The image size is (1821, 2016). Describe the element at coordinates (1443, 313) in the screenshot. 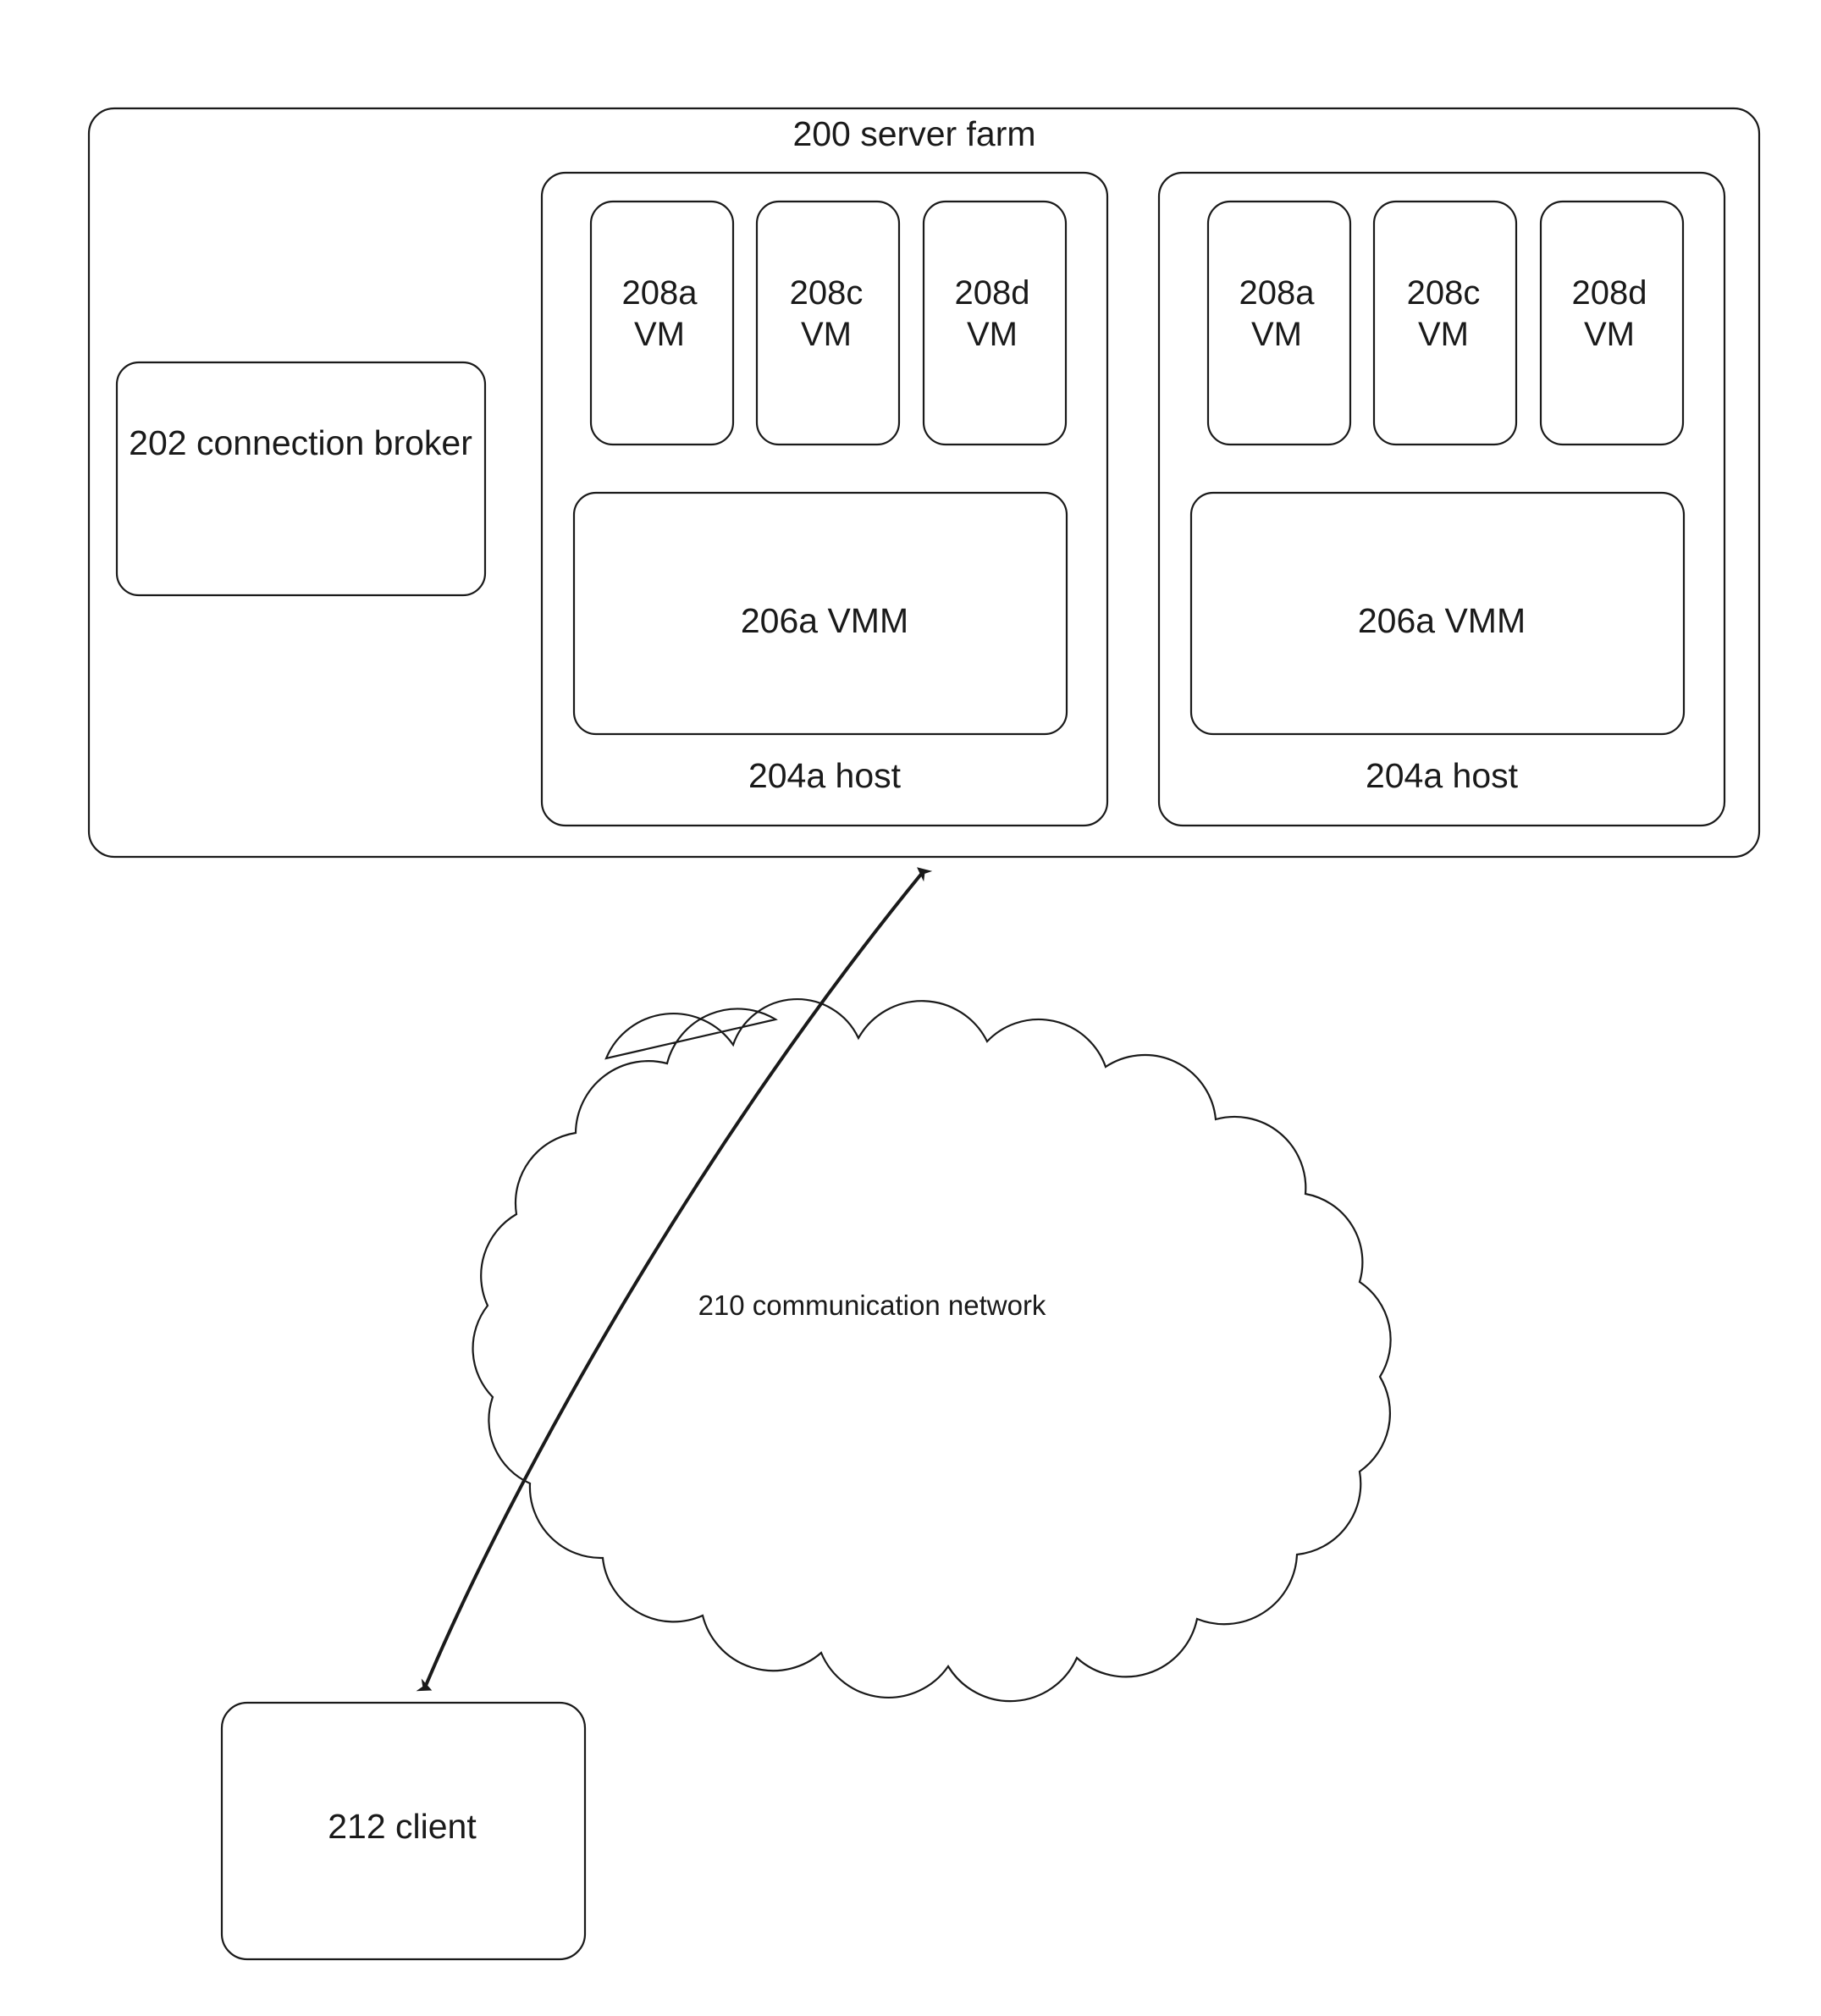

I see `vm-label-2-208c: 208c VM` at that location.